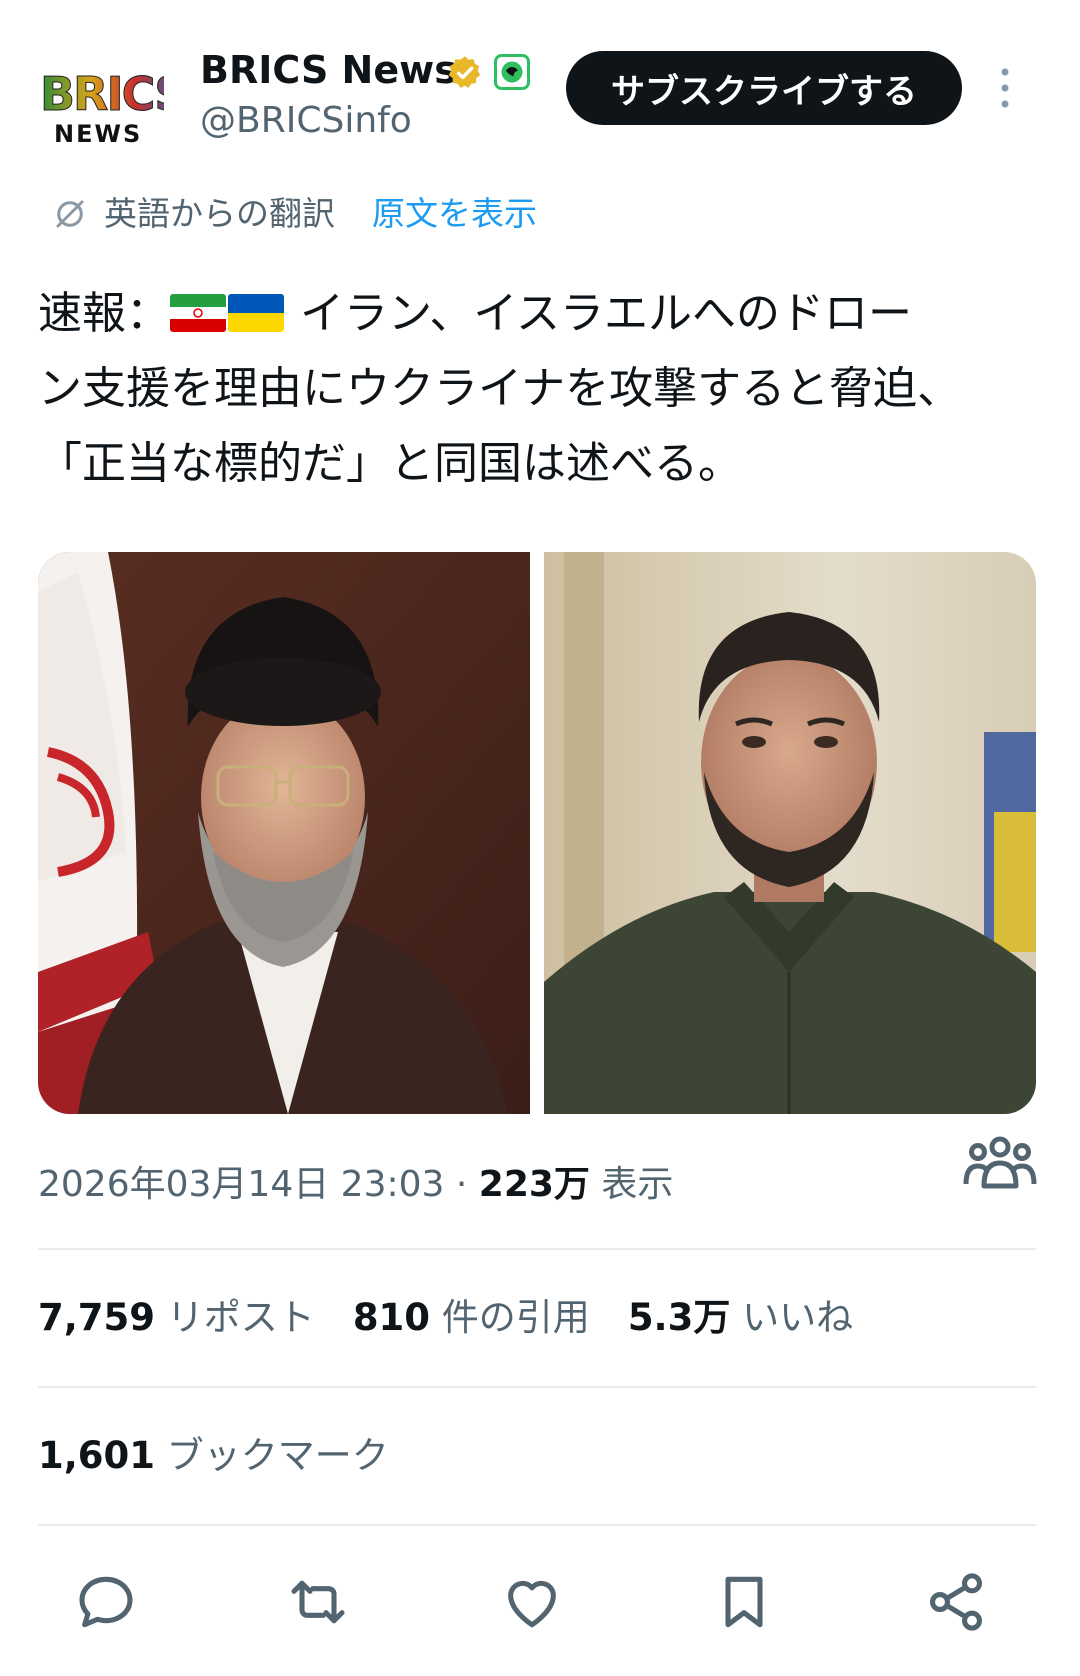  What do you see at coordinates (98, 134) in the screenshot?
I see `svg-text: NEWS` at bounding box center [98, 134].